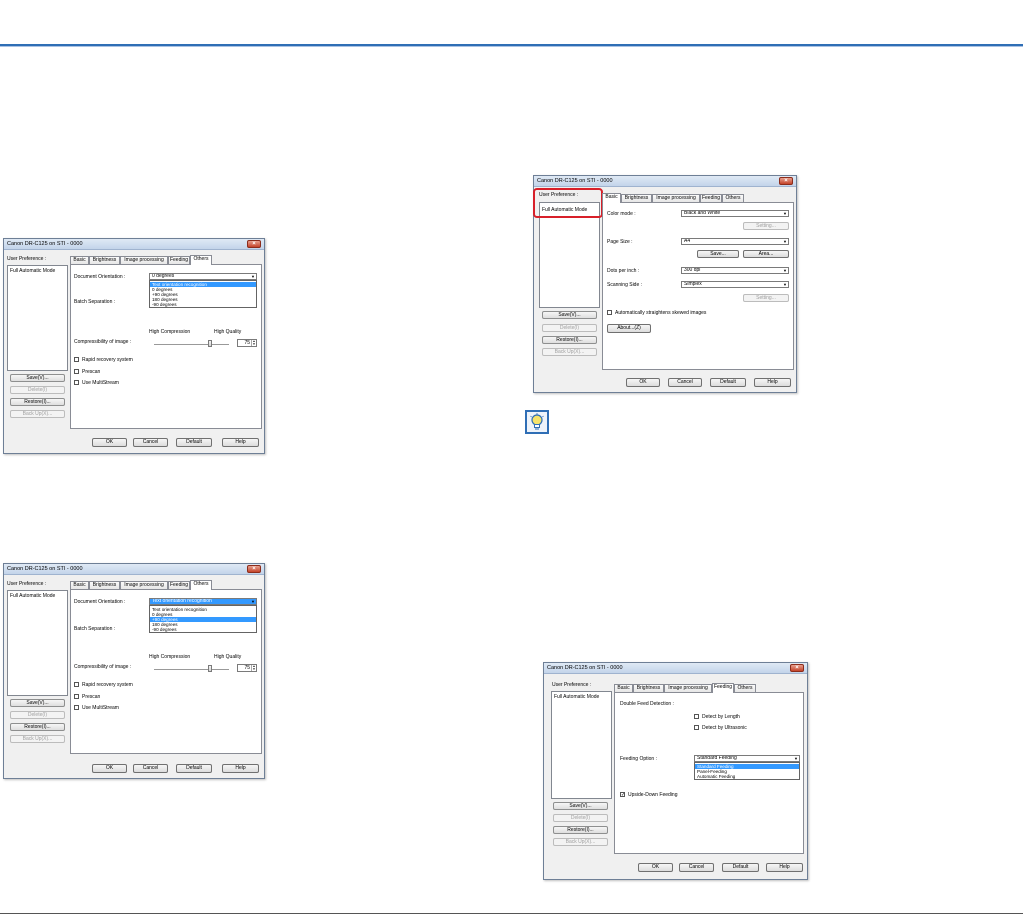 This screenshot has height=919, width=1023. What do you see at coordinates (735, 284) in the screenshot?
I see `scanning-side-combo: Simplex ▼` at bounding box center [735, 284].